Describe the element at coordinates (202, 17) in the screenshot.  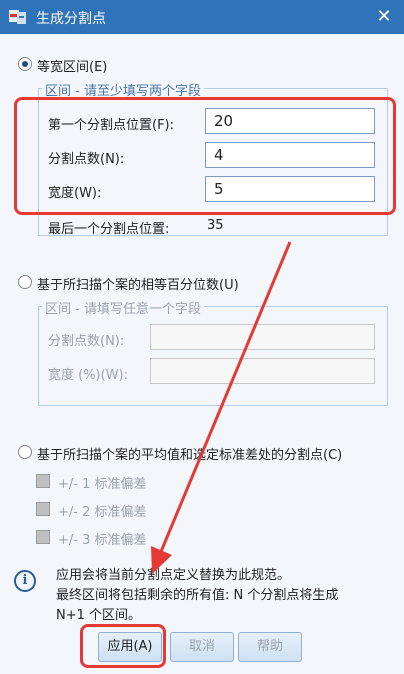
I see `title-bar: 生成分割点 ✕` at that location.